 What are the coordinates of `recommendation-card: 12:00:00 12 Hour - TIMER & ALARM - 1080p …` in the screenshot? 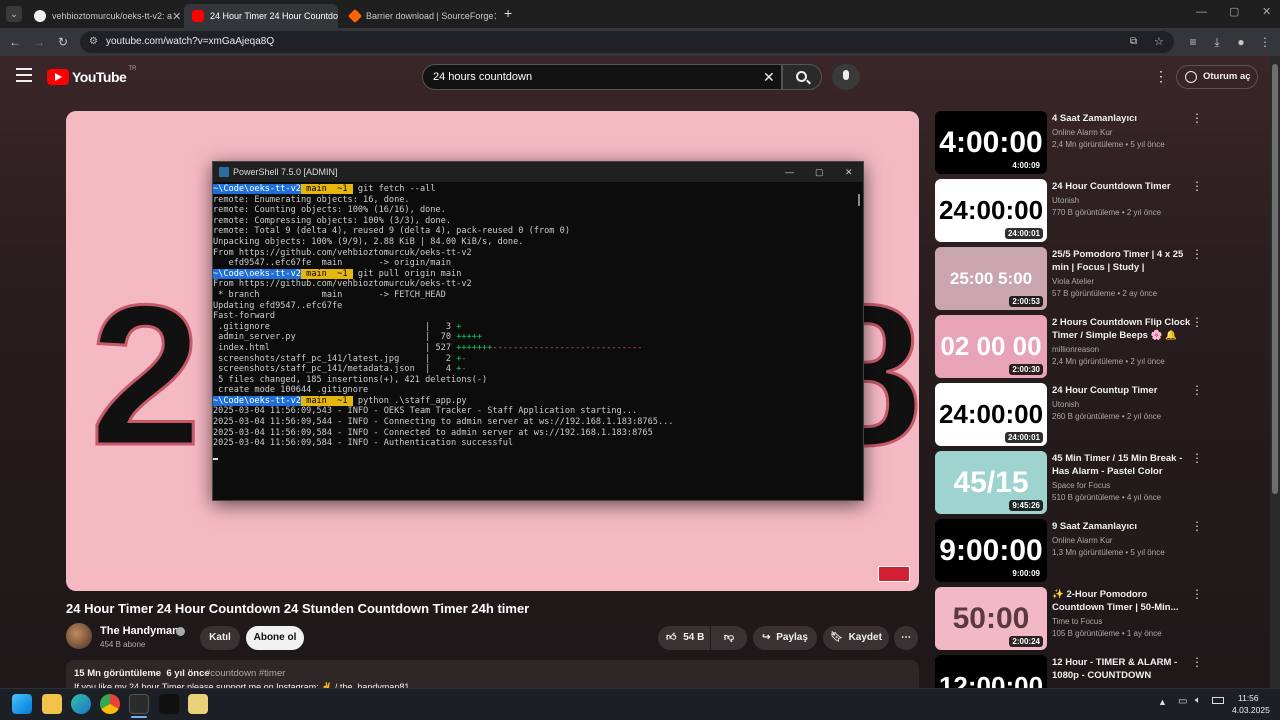 It's located at (1095, 686).